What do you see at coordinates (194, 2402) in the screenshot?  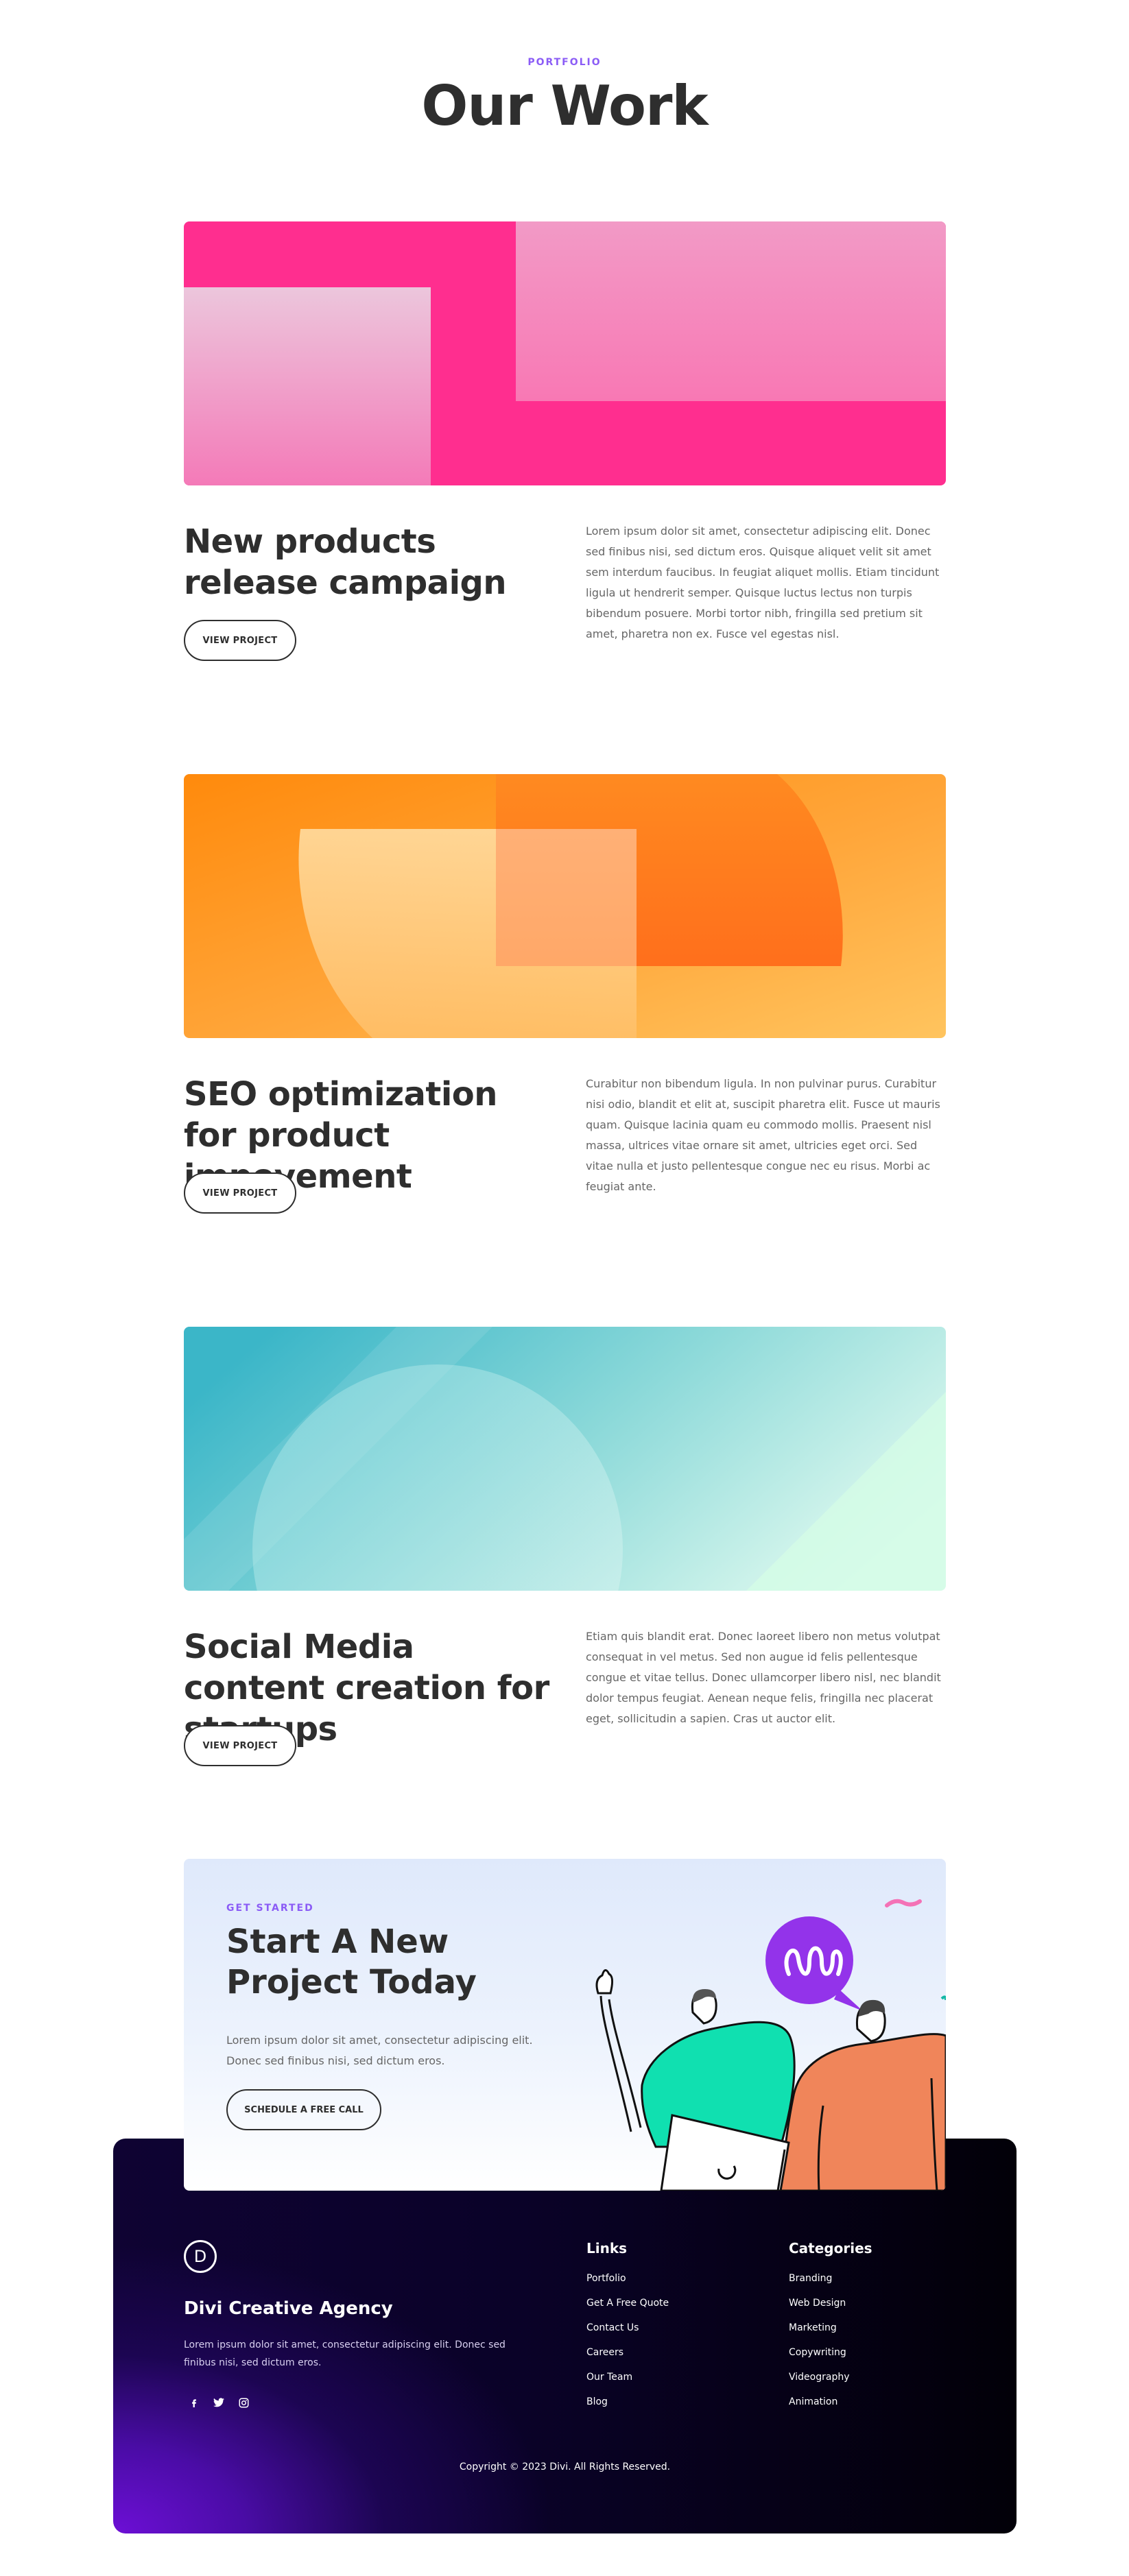 I see `facebook-icon` at bounding box center [194, 2402].